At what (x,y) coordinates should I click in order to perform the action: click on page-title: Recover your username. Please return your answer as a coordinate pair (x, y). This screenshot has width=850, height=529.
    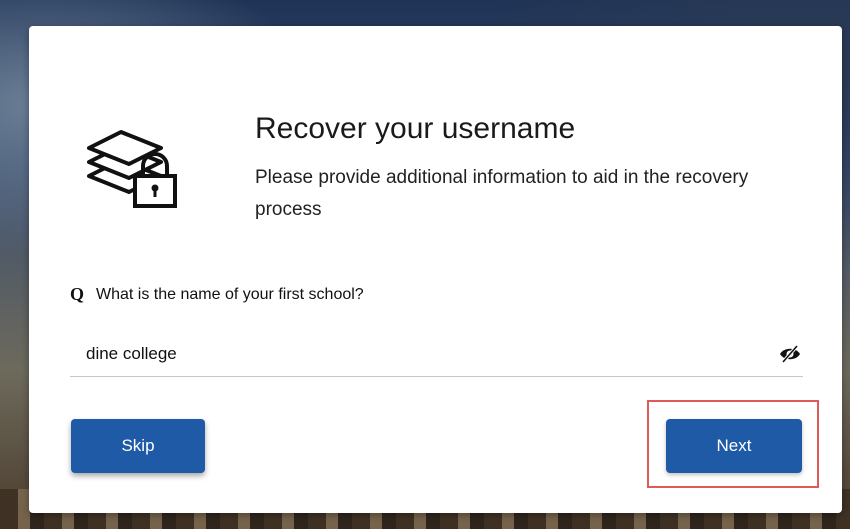
    Looking at the image, I should click on (415, 128).